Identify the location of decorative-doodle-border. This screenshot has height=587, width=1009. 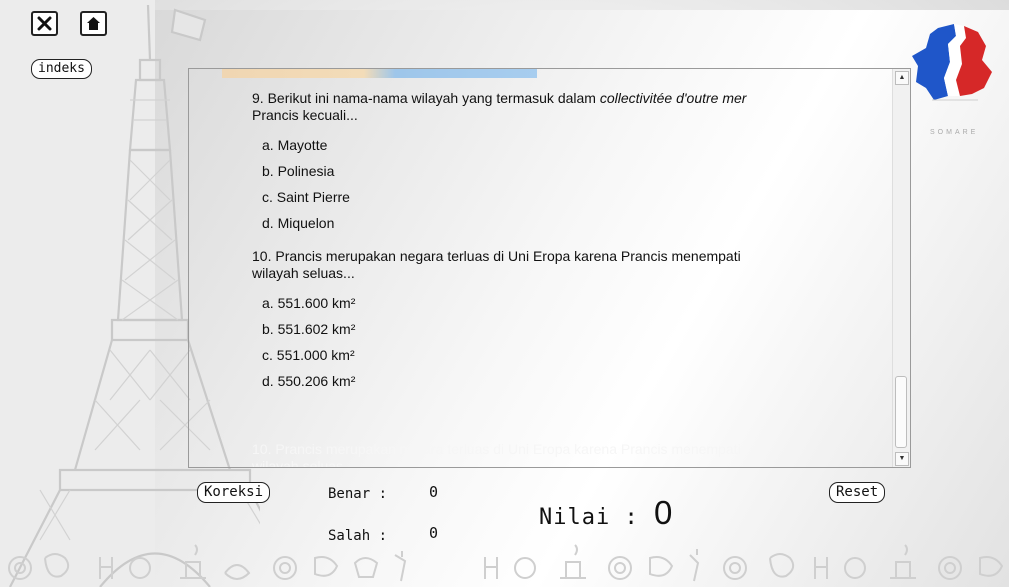
(506, 563).